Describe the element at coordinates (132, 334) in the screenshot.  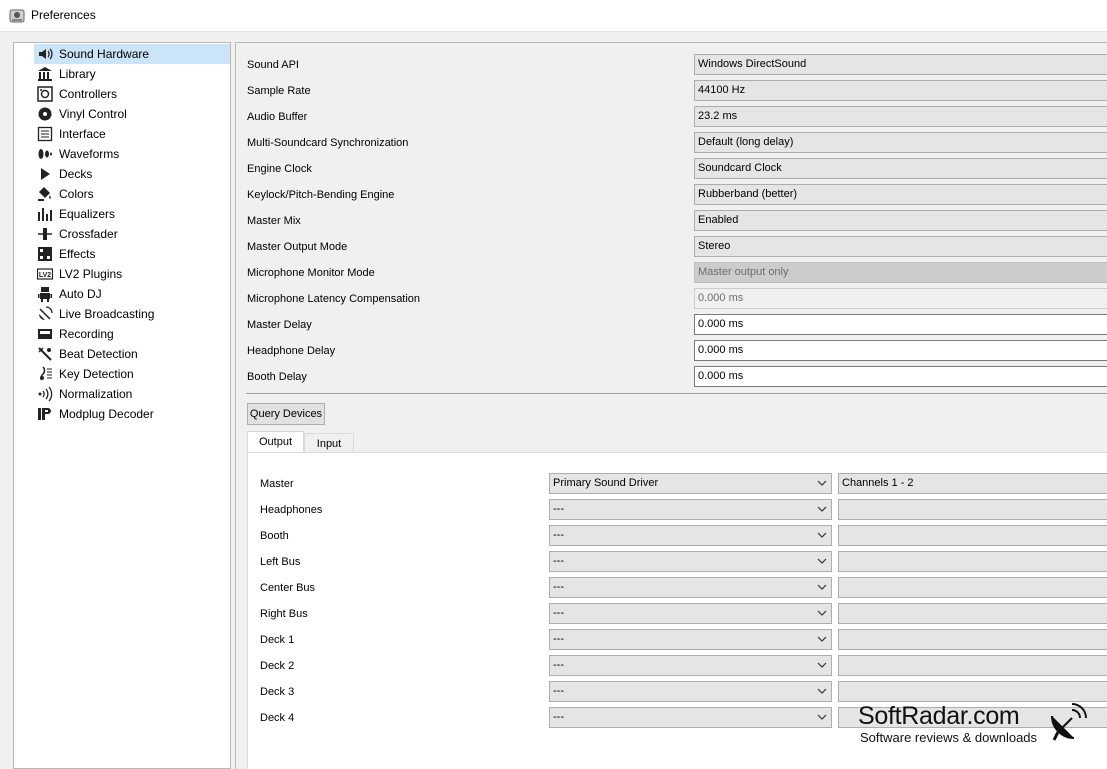
I see `sidebar-item-recording: Recording` at that location.